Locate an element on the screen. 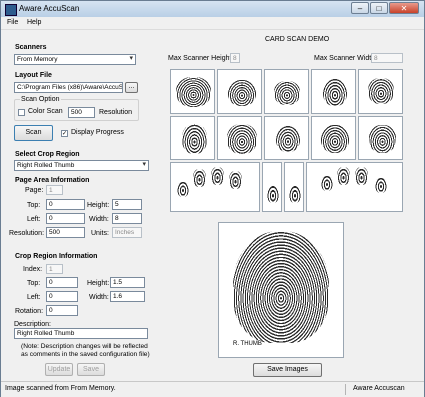 The height and width of the screenshot is (397, 425). page-top-field: 0 is located at coordinates (65, 204).